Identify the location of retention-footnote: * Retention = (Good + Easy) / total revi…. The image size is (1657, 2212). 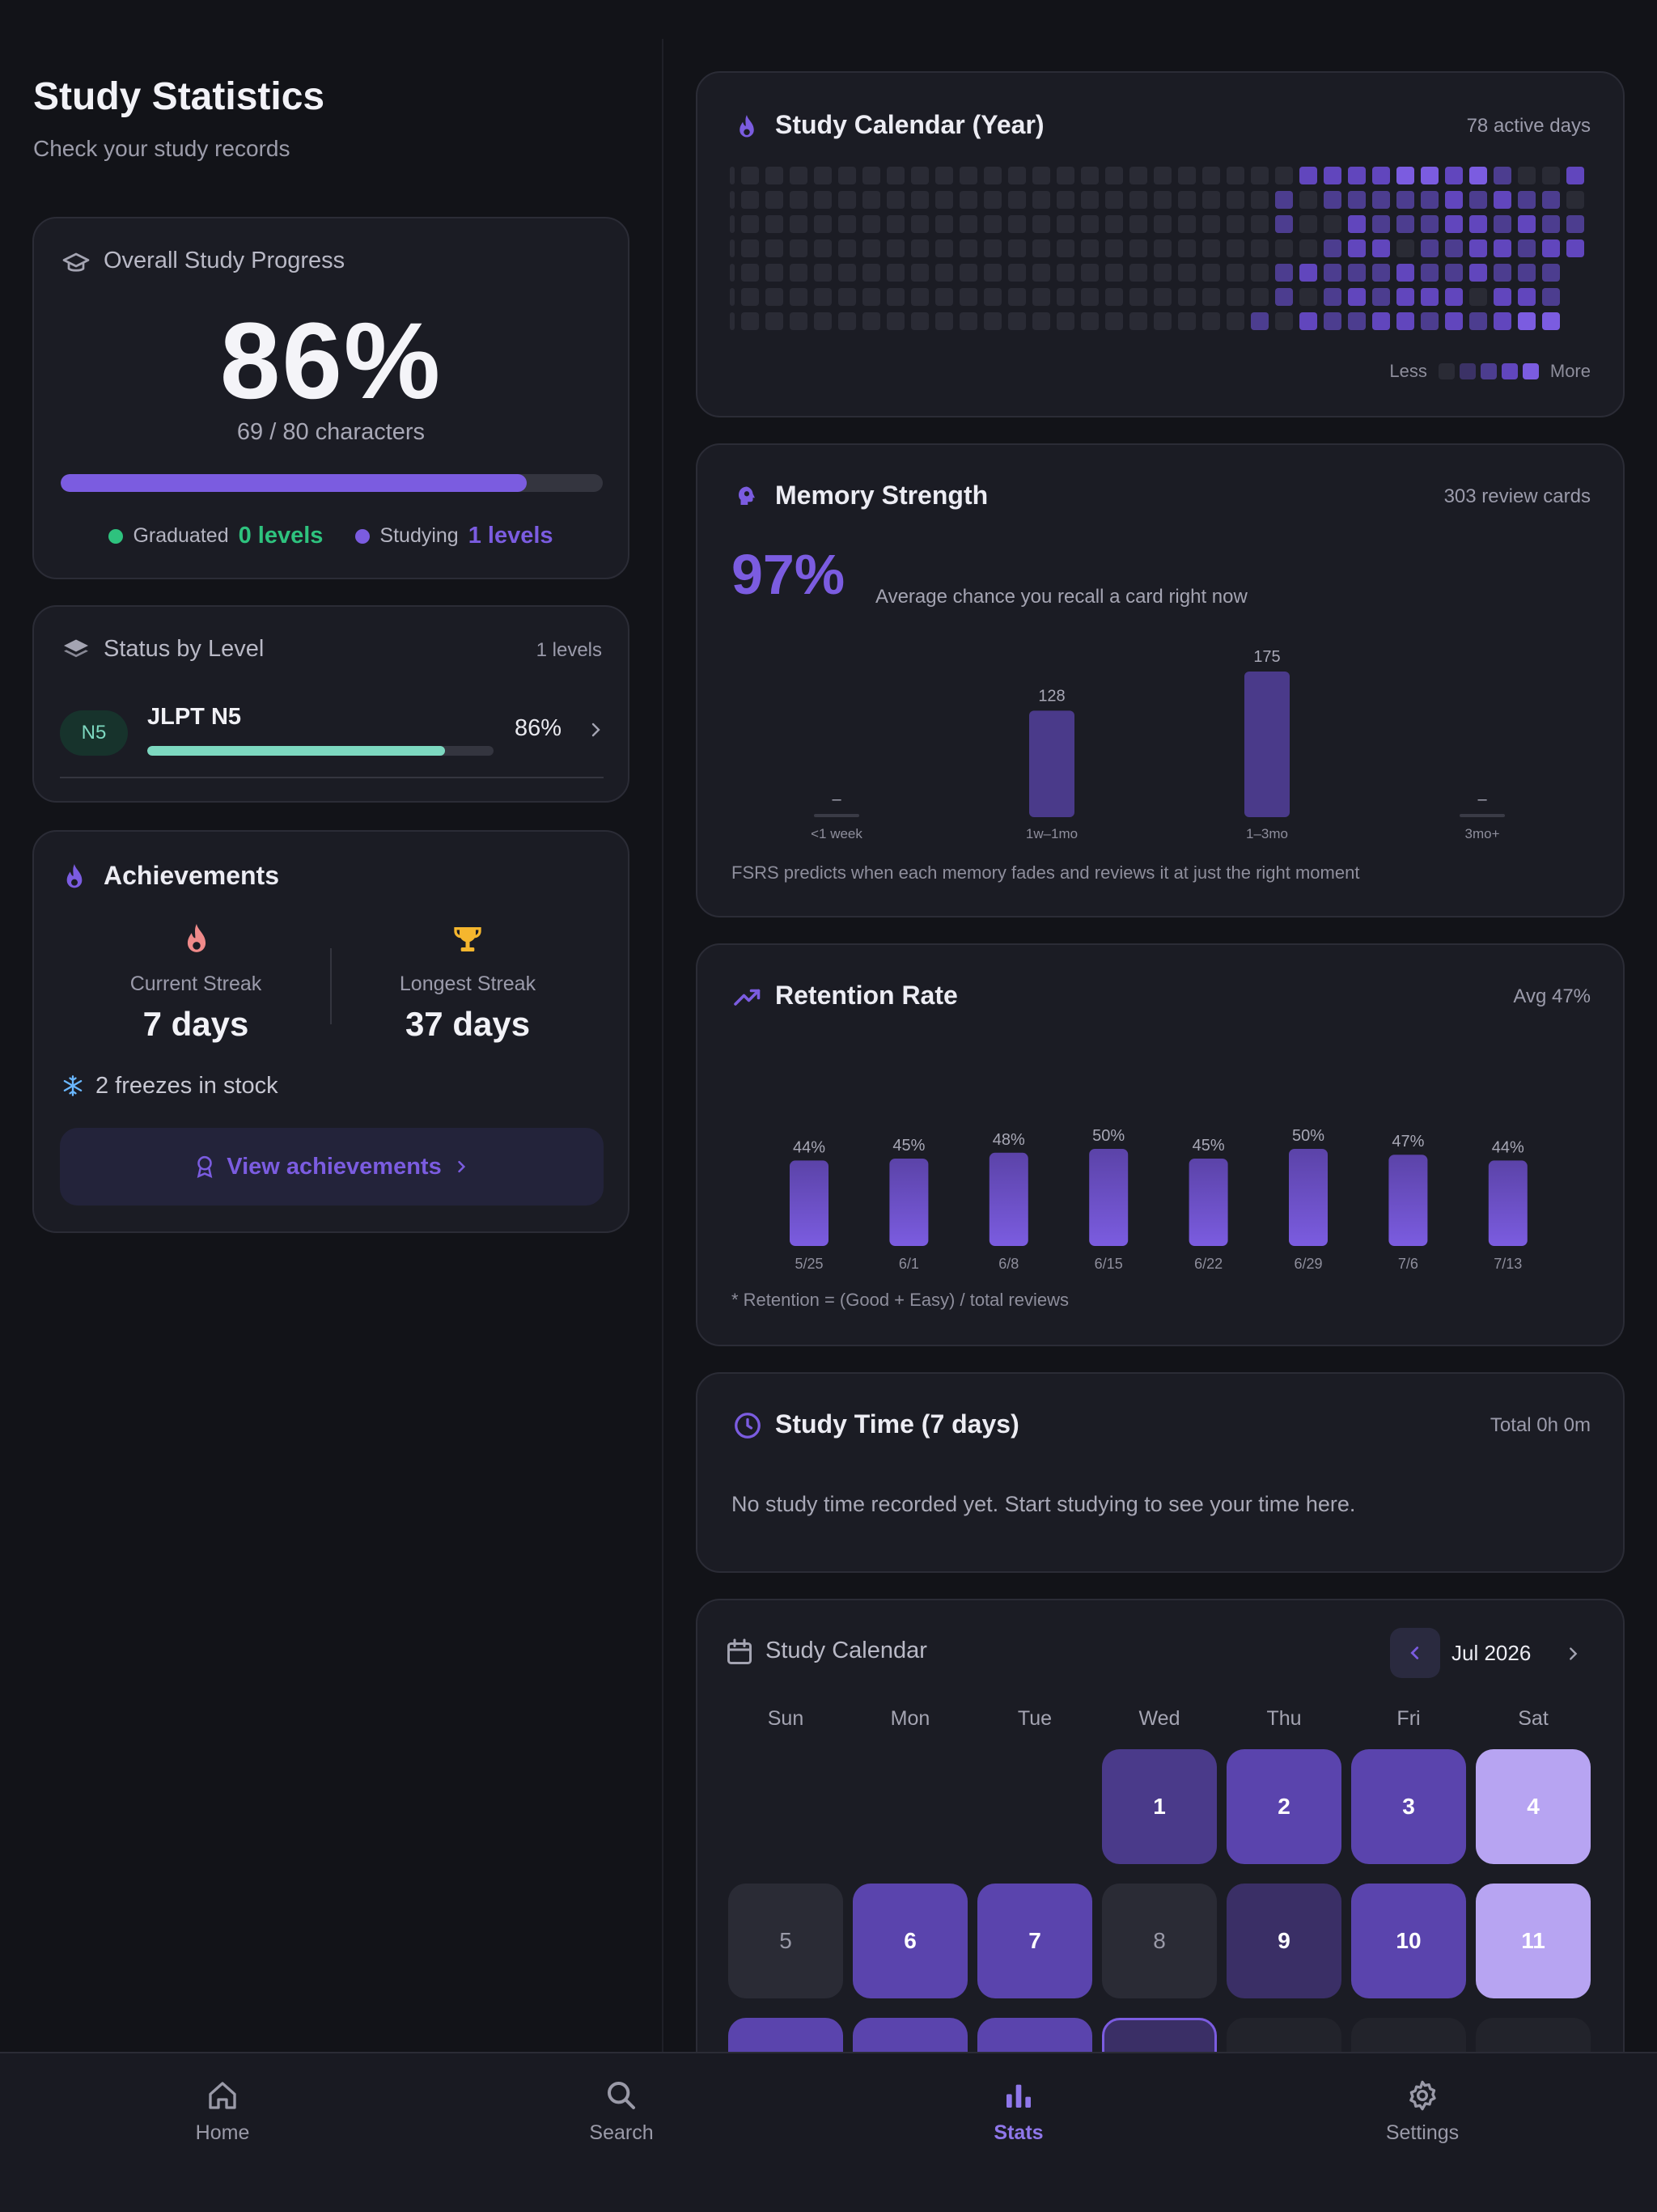
(900, 1300).